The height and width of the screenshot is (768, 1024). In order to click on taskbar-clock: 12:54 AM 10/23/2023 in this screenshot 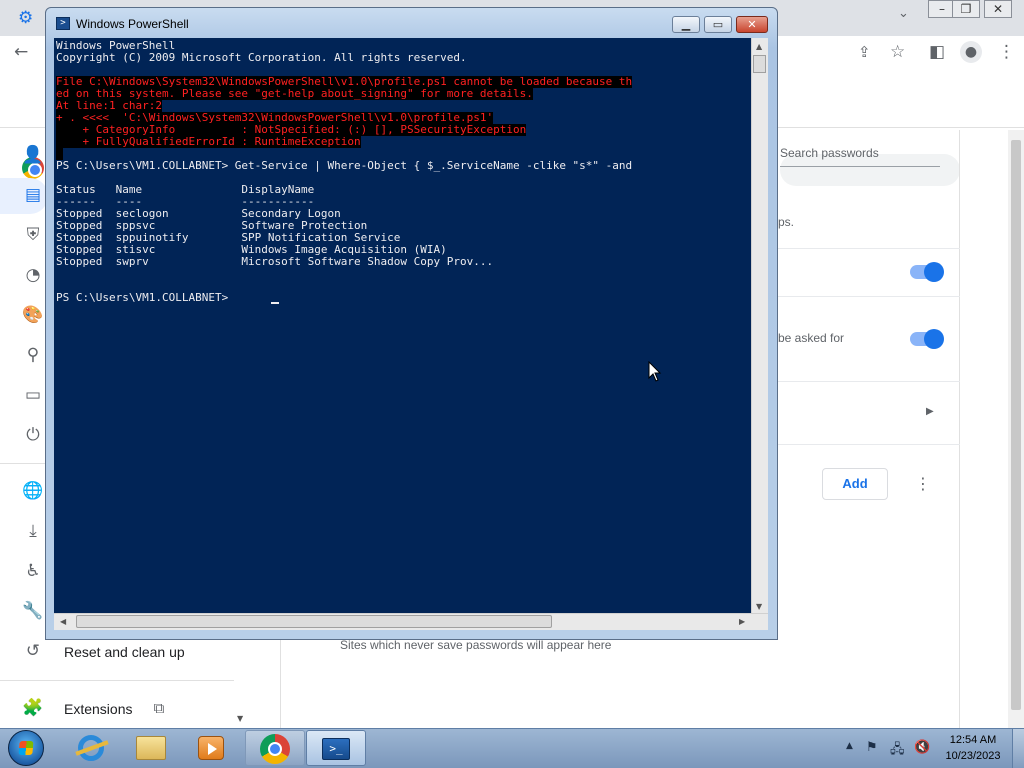, I will do `click(973, 748)`.